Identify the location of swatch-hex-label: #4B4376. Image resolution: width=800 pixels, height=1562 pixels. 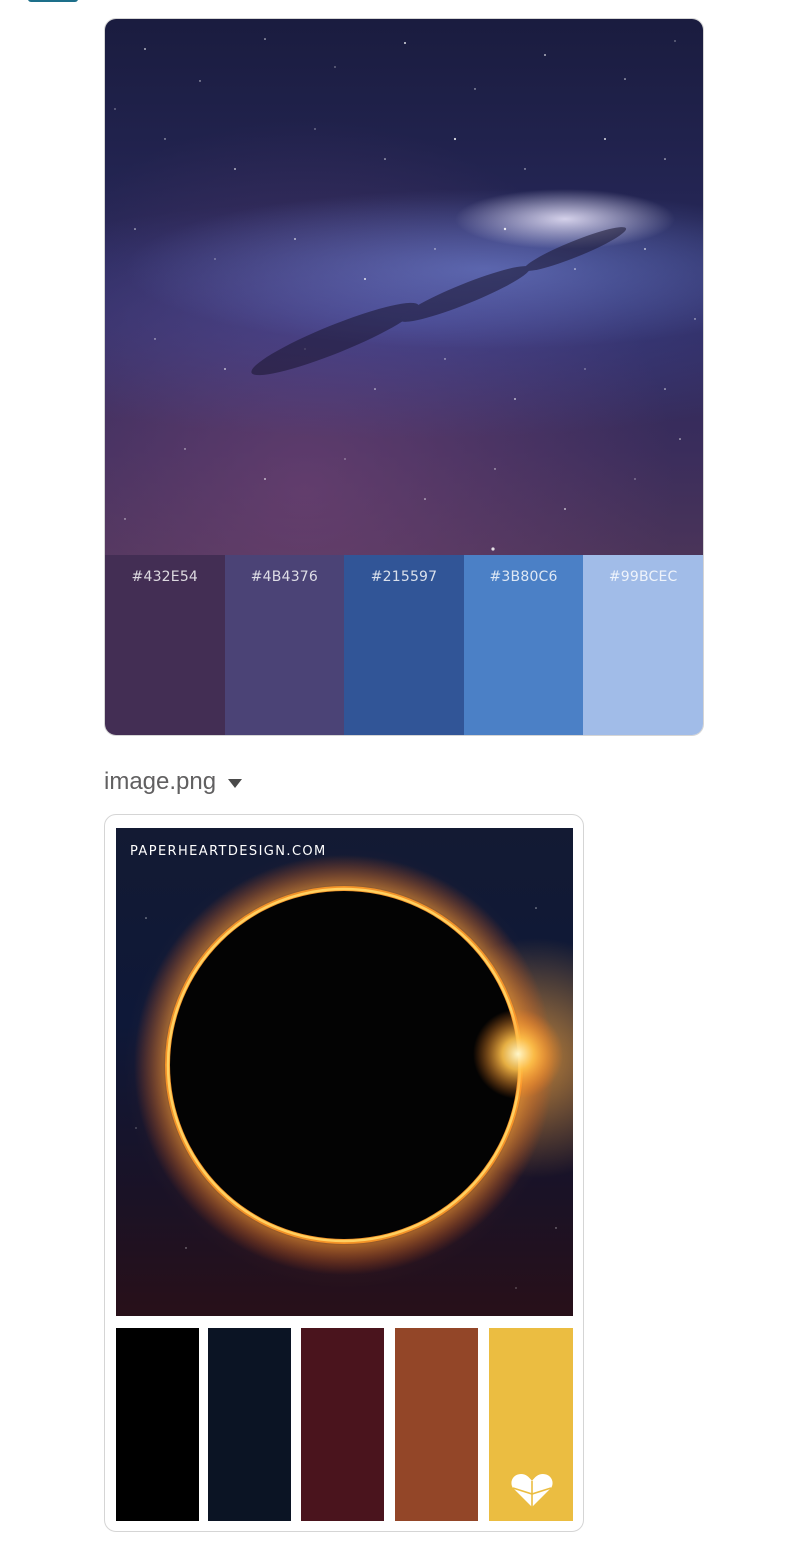
(284, 577).